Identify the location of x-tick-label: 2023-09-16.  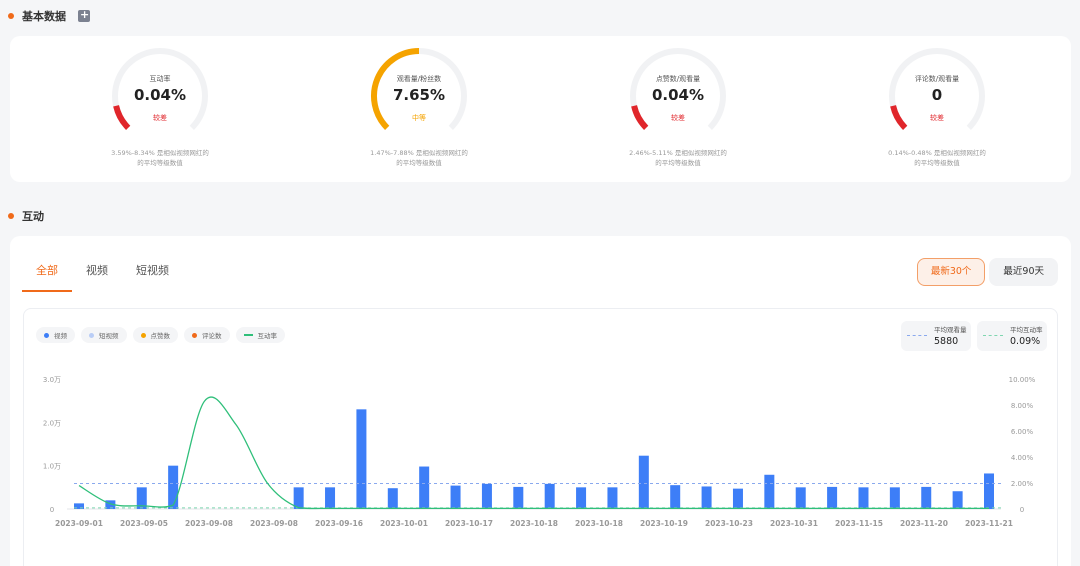
(339, 523).